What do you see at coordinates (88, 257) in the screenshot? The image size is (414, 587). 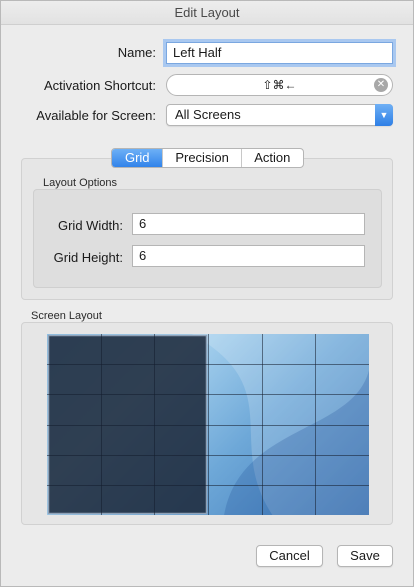 I see `grid-height-label: Grid Height:` at bounding box center [88, 257].